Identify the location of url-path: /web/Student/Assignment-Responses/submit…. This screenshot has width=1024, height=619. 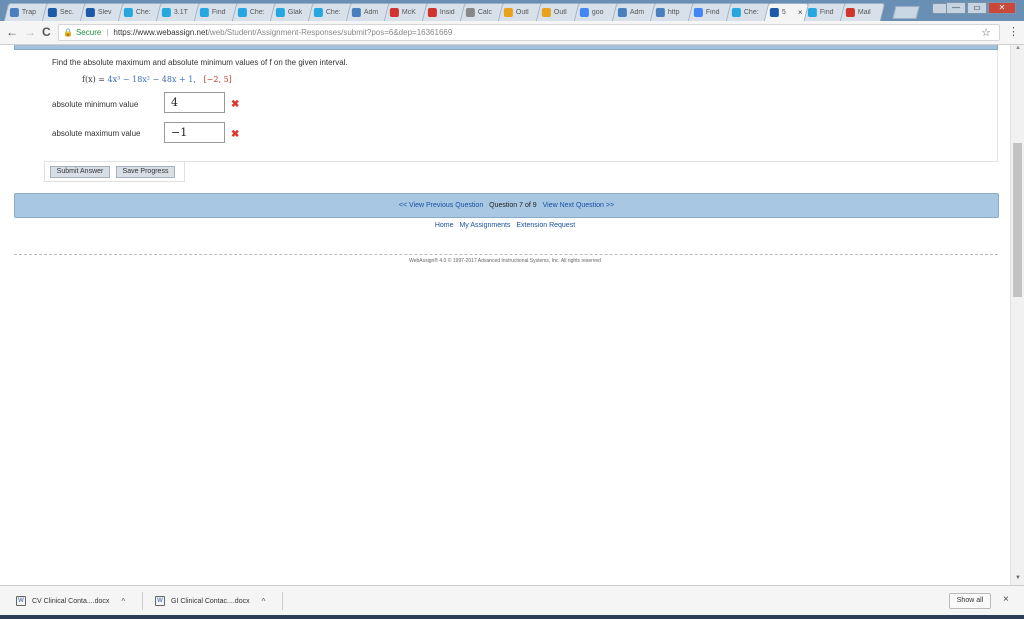
(330, 32).